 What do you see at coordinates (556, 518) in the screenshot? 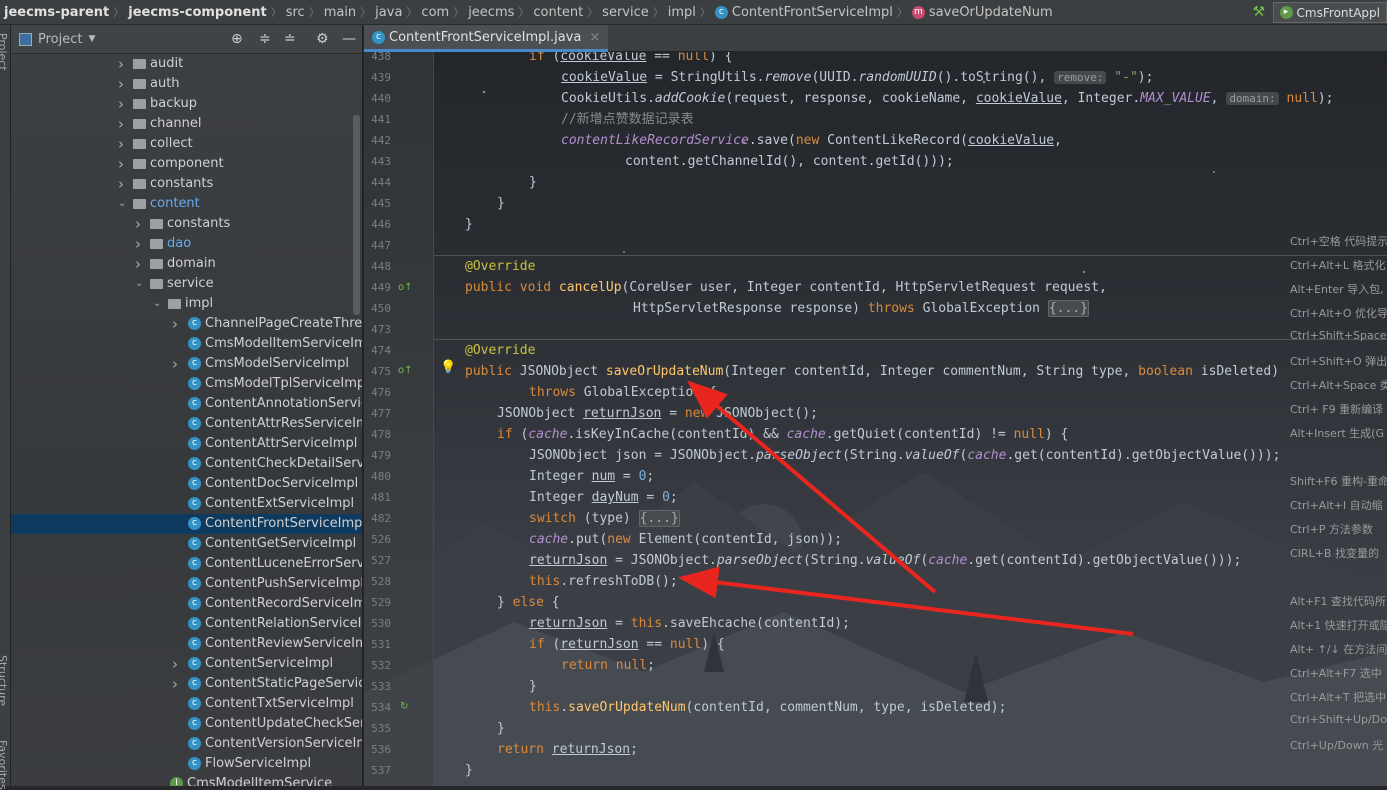
I see `code-line: switch (type) {...}` at bounding box center [556, 518].